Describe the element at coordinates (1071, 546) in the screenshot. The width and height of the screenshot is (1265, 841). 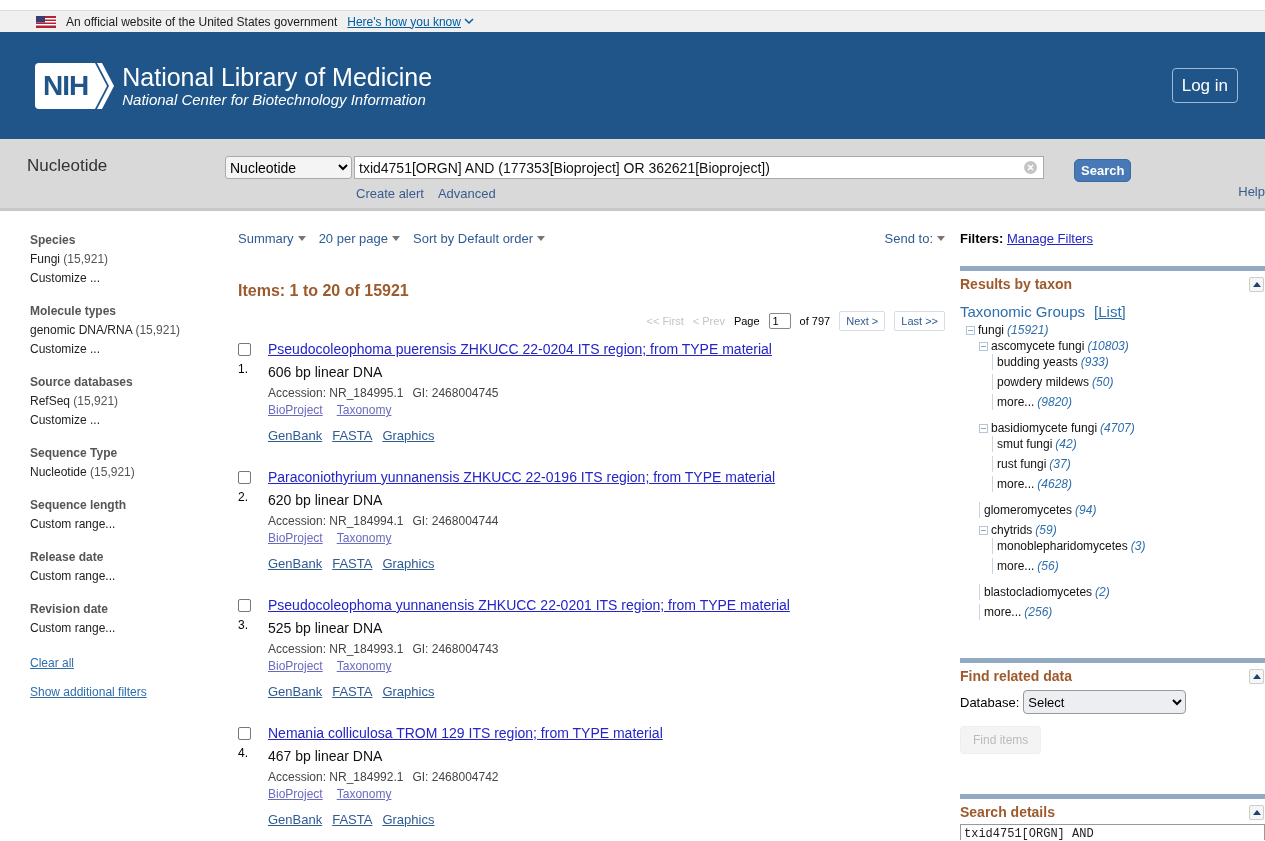
I see `taxon-link: monoblepharidomycetes (3)` at that location.